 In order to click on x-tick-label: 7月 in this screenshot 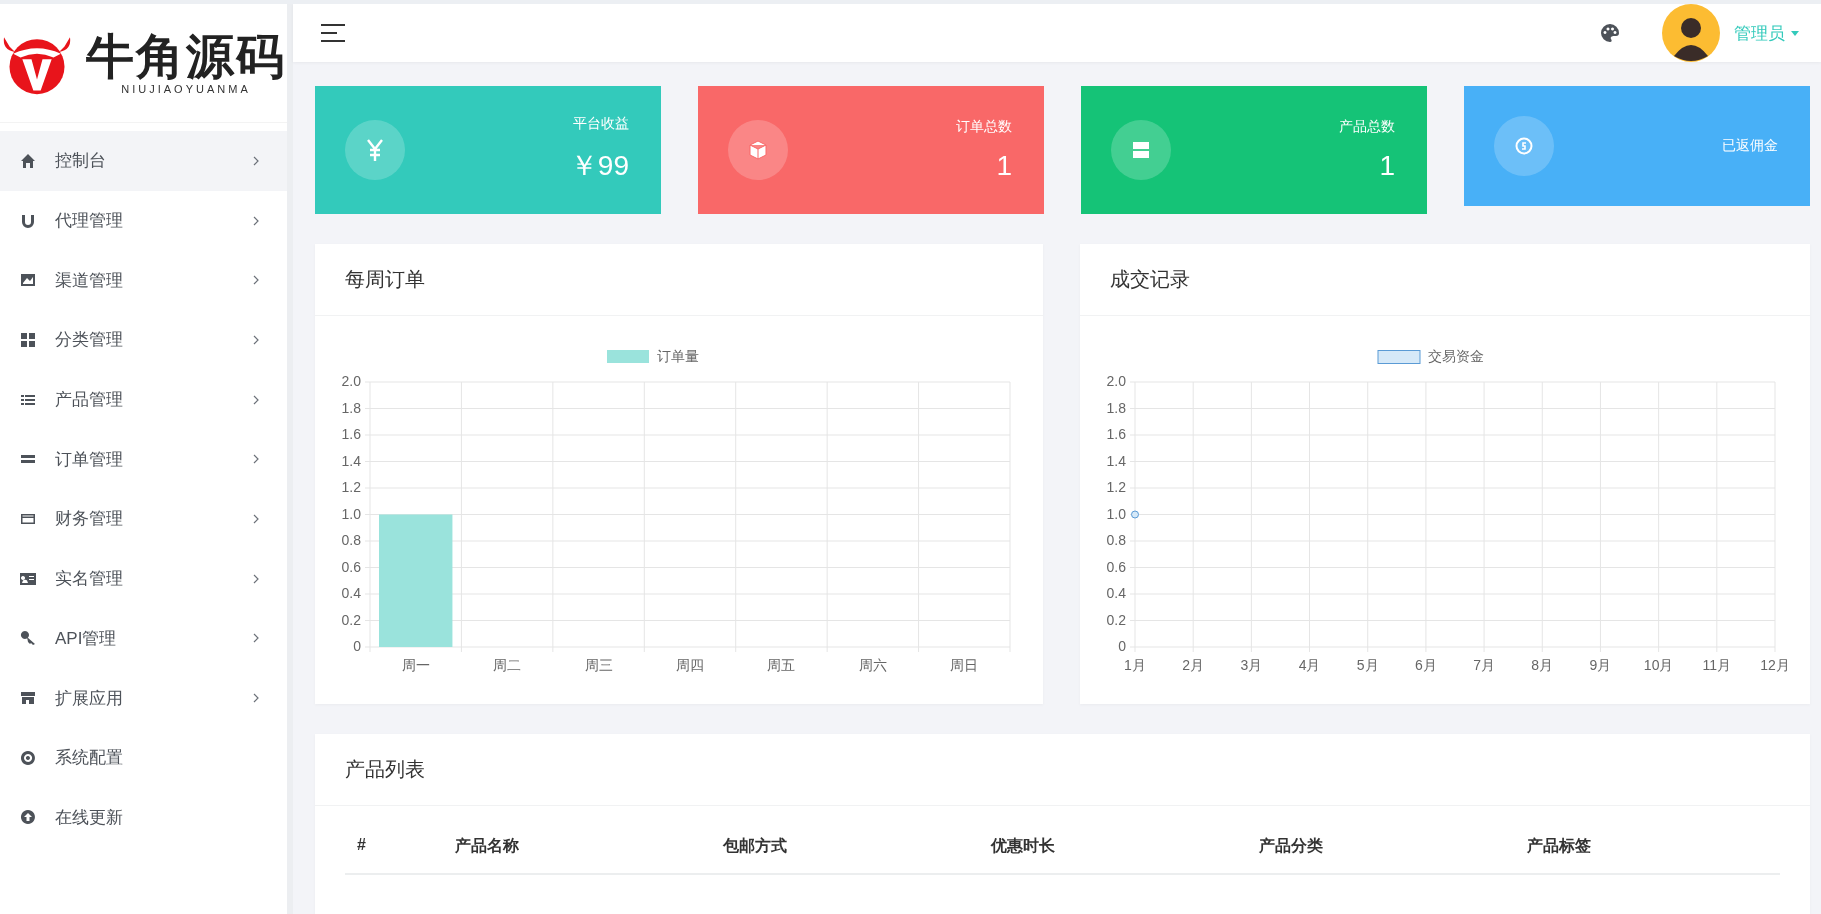, I will do `click(1484, 665)`.